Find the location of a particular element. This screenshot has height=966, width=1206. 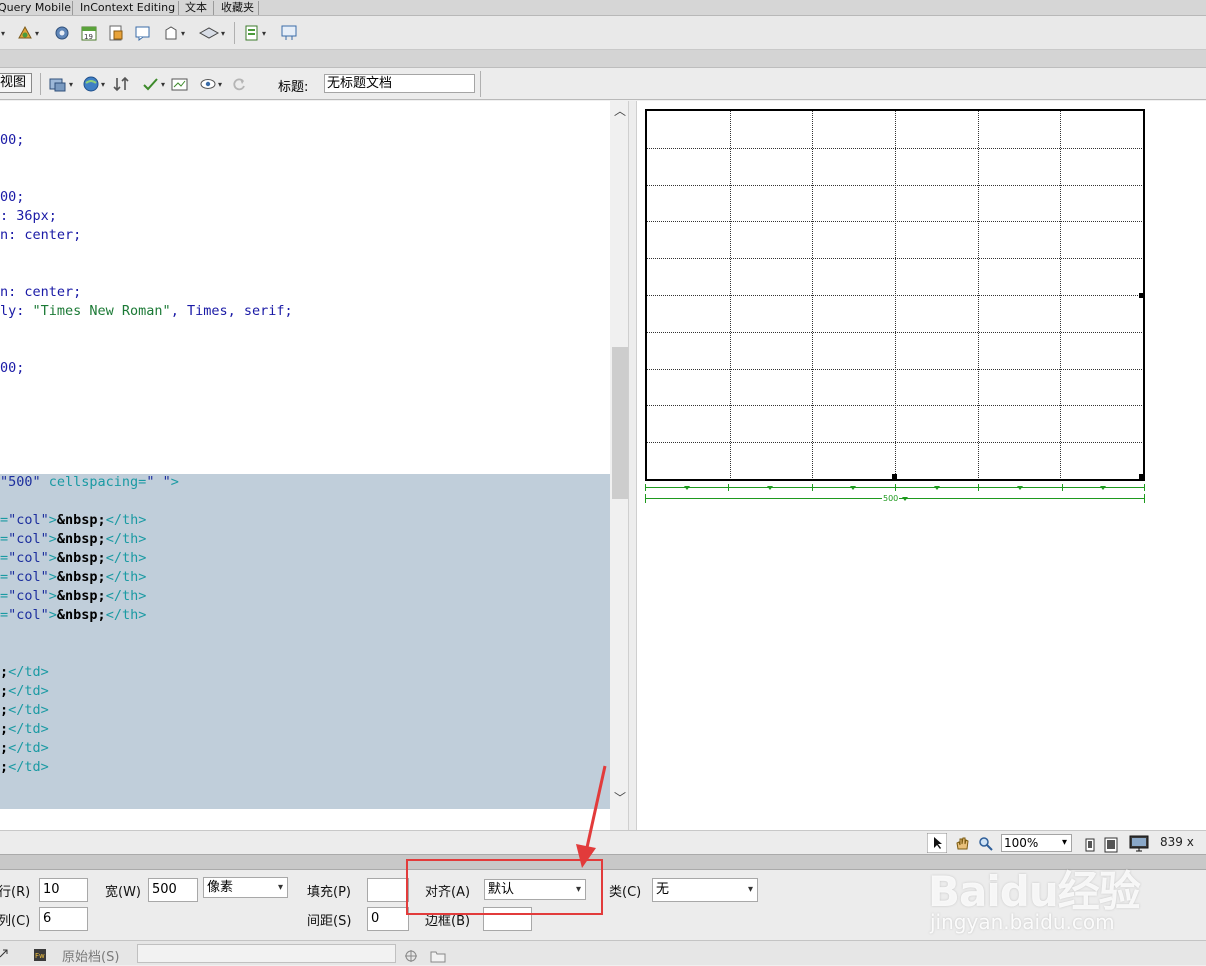

gear-icon is located at coordinates (62, 33).